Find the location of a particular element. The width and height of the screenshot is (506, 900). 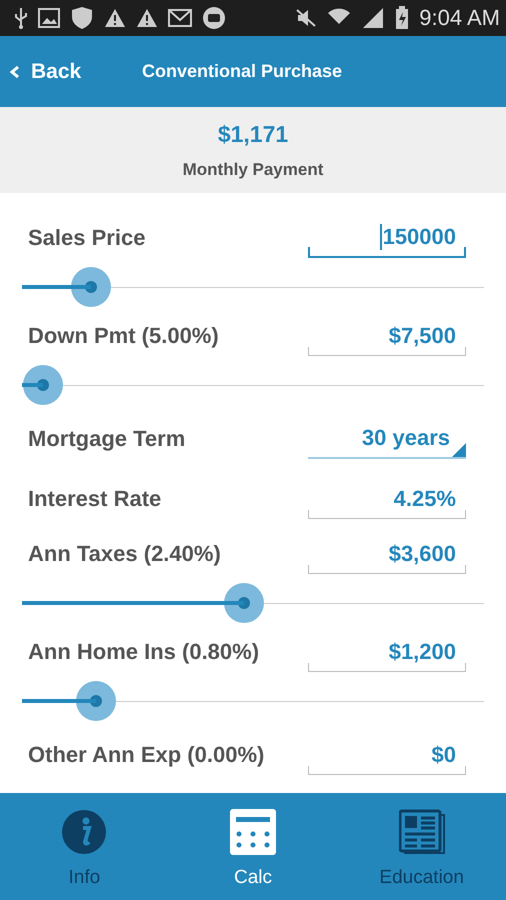

screen-title: Conventional Purchase is located at coordinates (242, 71).